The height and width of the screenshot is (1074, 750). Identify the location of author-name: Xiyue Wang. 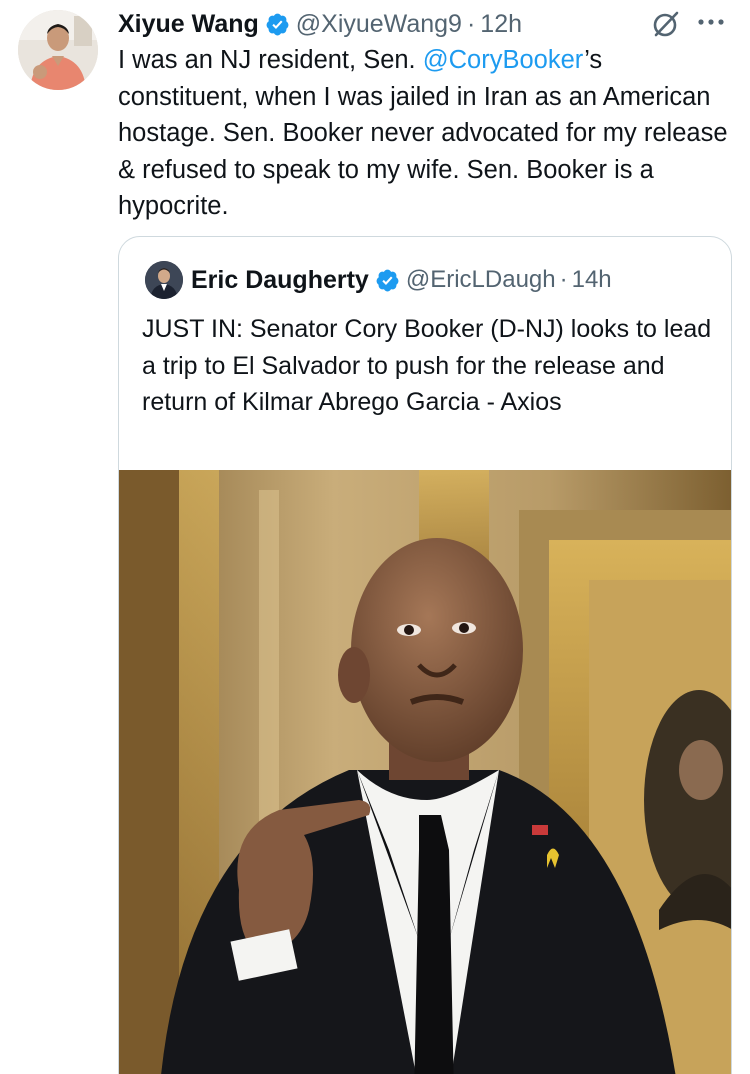
(188, 24).